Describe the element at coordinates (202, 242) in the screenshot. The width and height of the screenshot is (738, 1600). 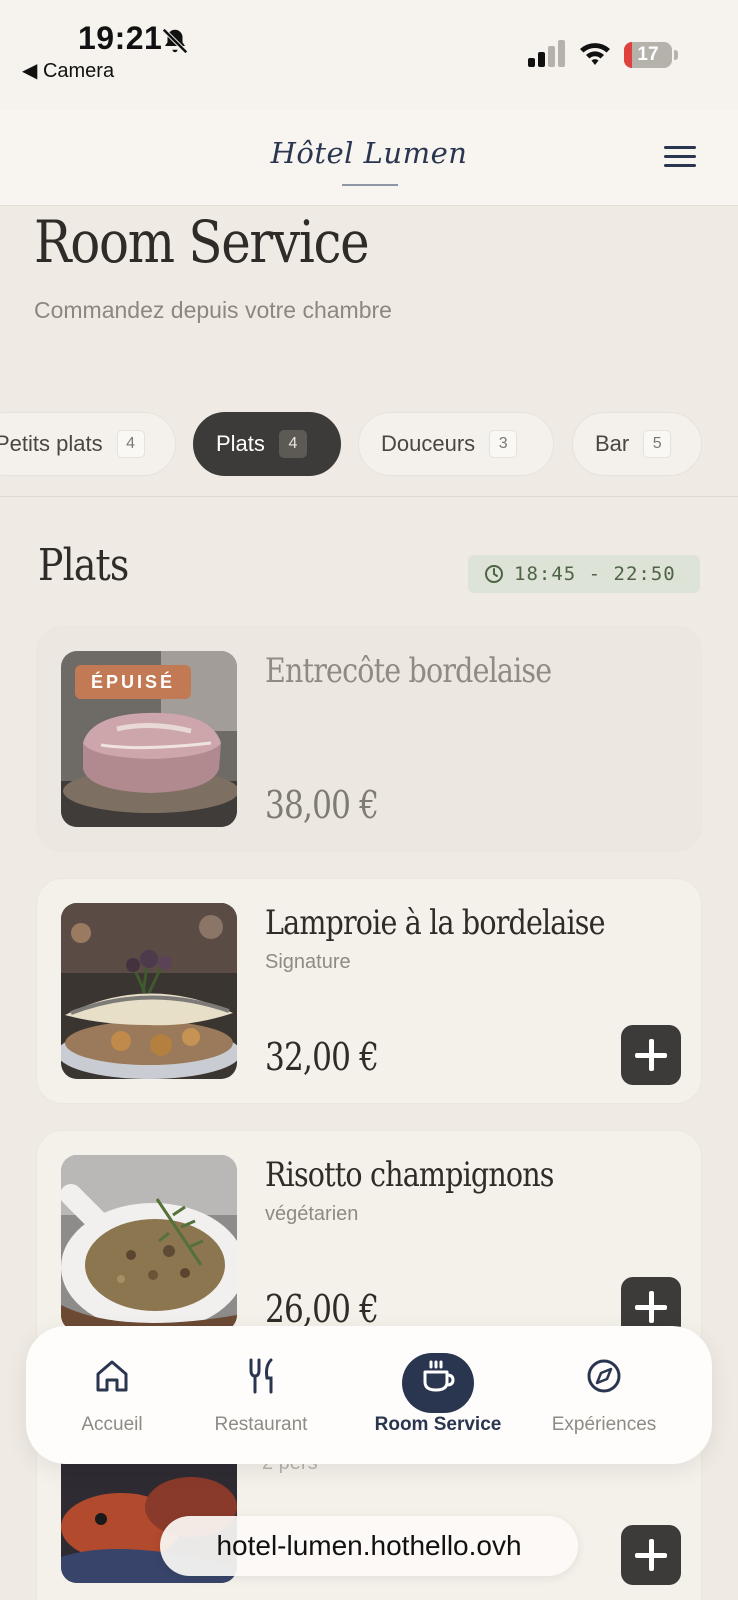
I see `page-title: Room Service` at that location.